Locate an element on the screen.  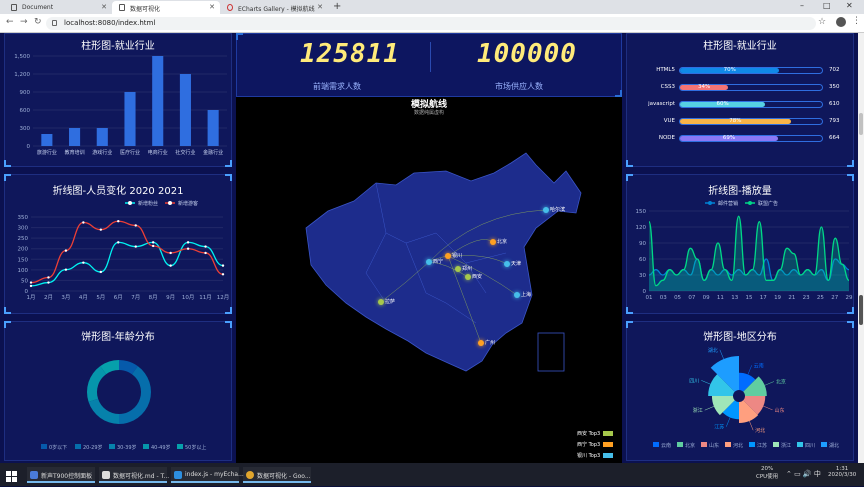
x-tick-label: 6月 is located at coordinates (118, 297).